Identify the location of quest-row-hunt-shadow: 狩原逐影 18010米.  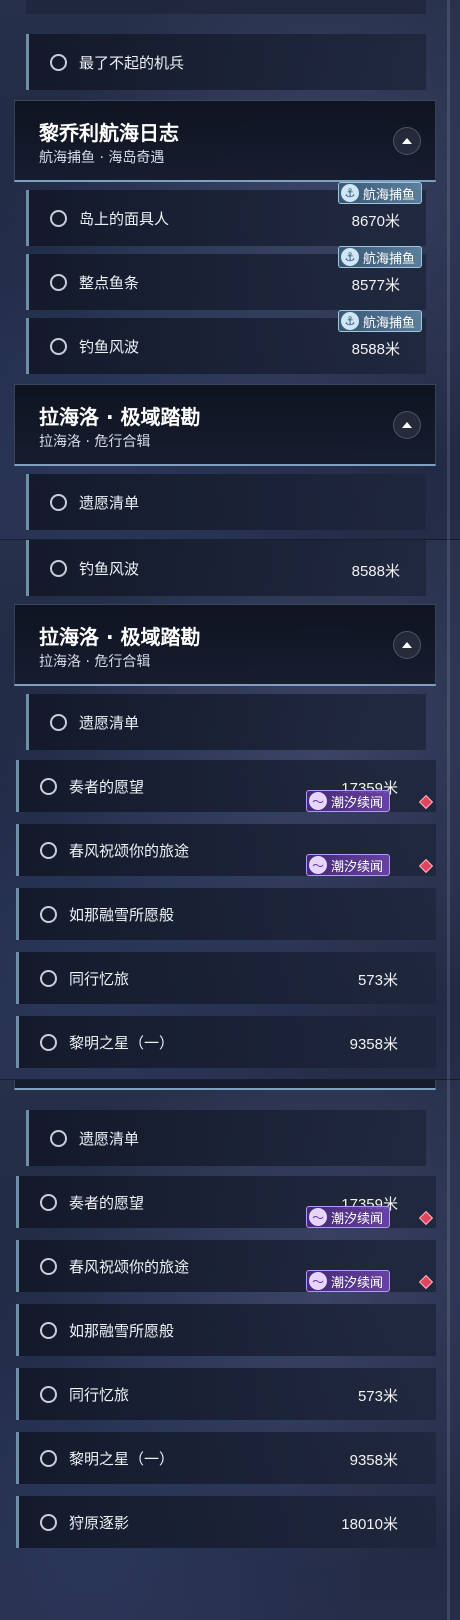
(226, 1522).